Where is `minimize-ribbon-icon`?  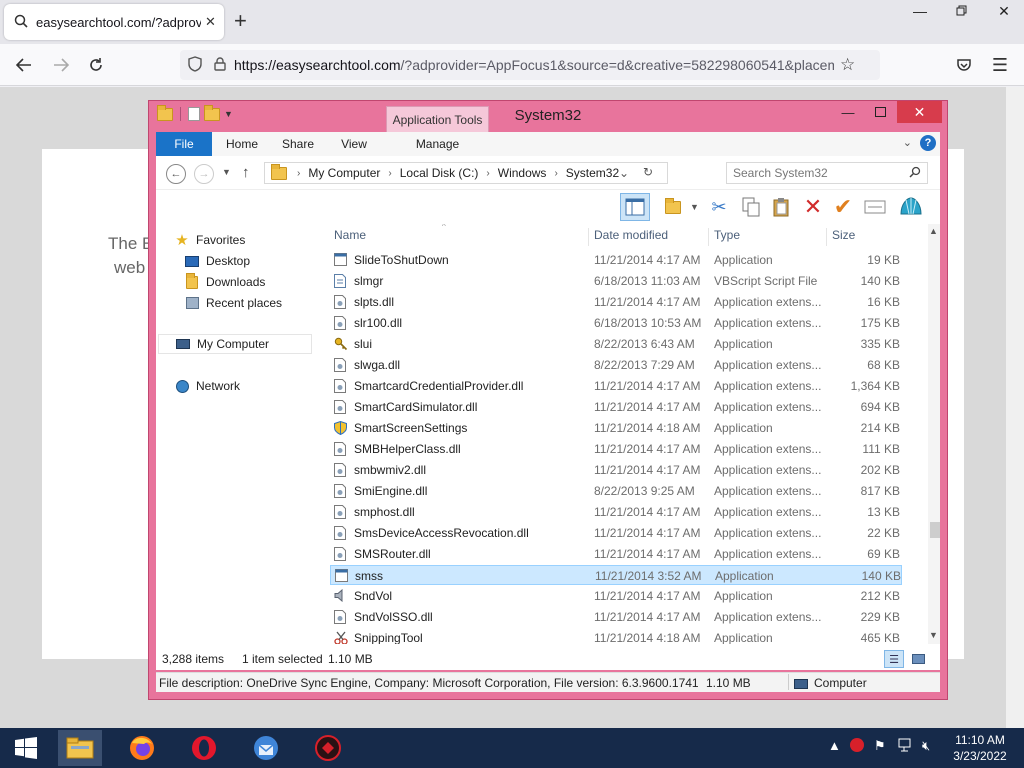
minimize-ribbon-icon is located at coordinates (875, 207).